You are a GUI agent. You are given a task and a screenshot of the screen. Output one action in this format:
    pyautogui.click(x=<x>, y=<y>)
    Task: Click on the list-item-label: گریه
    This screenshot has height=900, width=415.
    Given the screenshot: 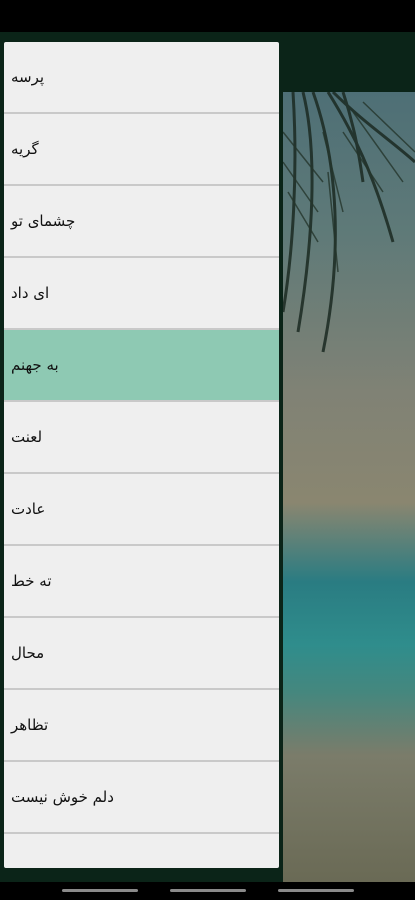 What is the action you would take?
    pyautogui.click(x=25, y=149)
    